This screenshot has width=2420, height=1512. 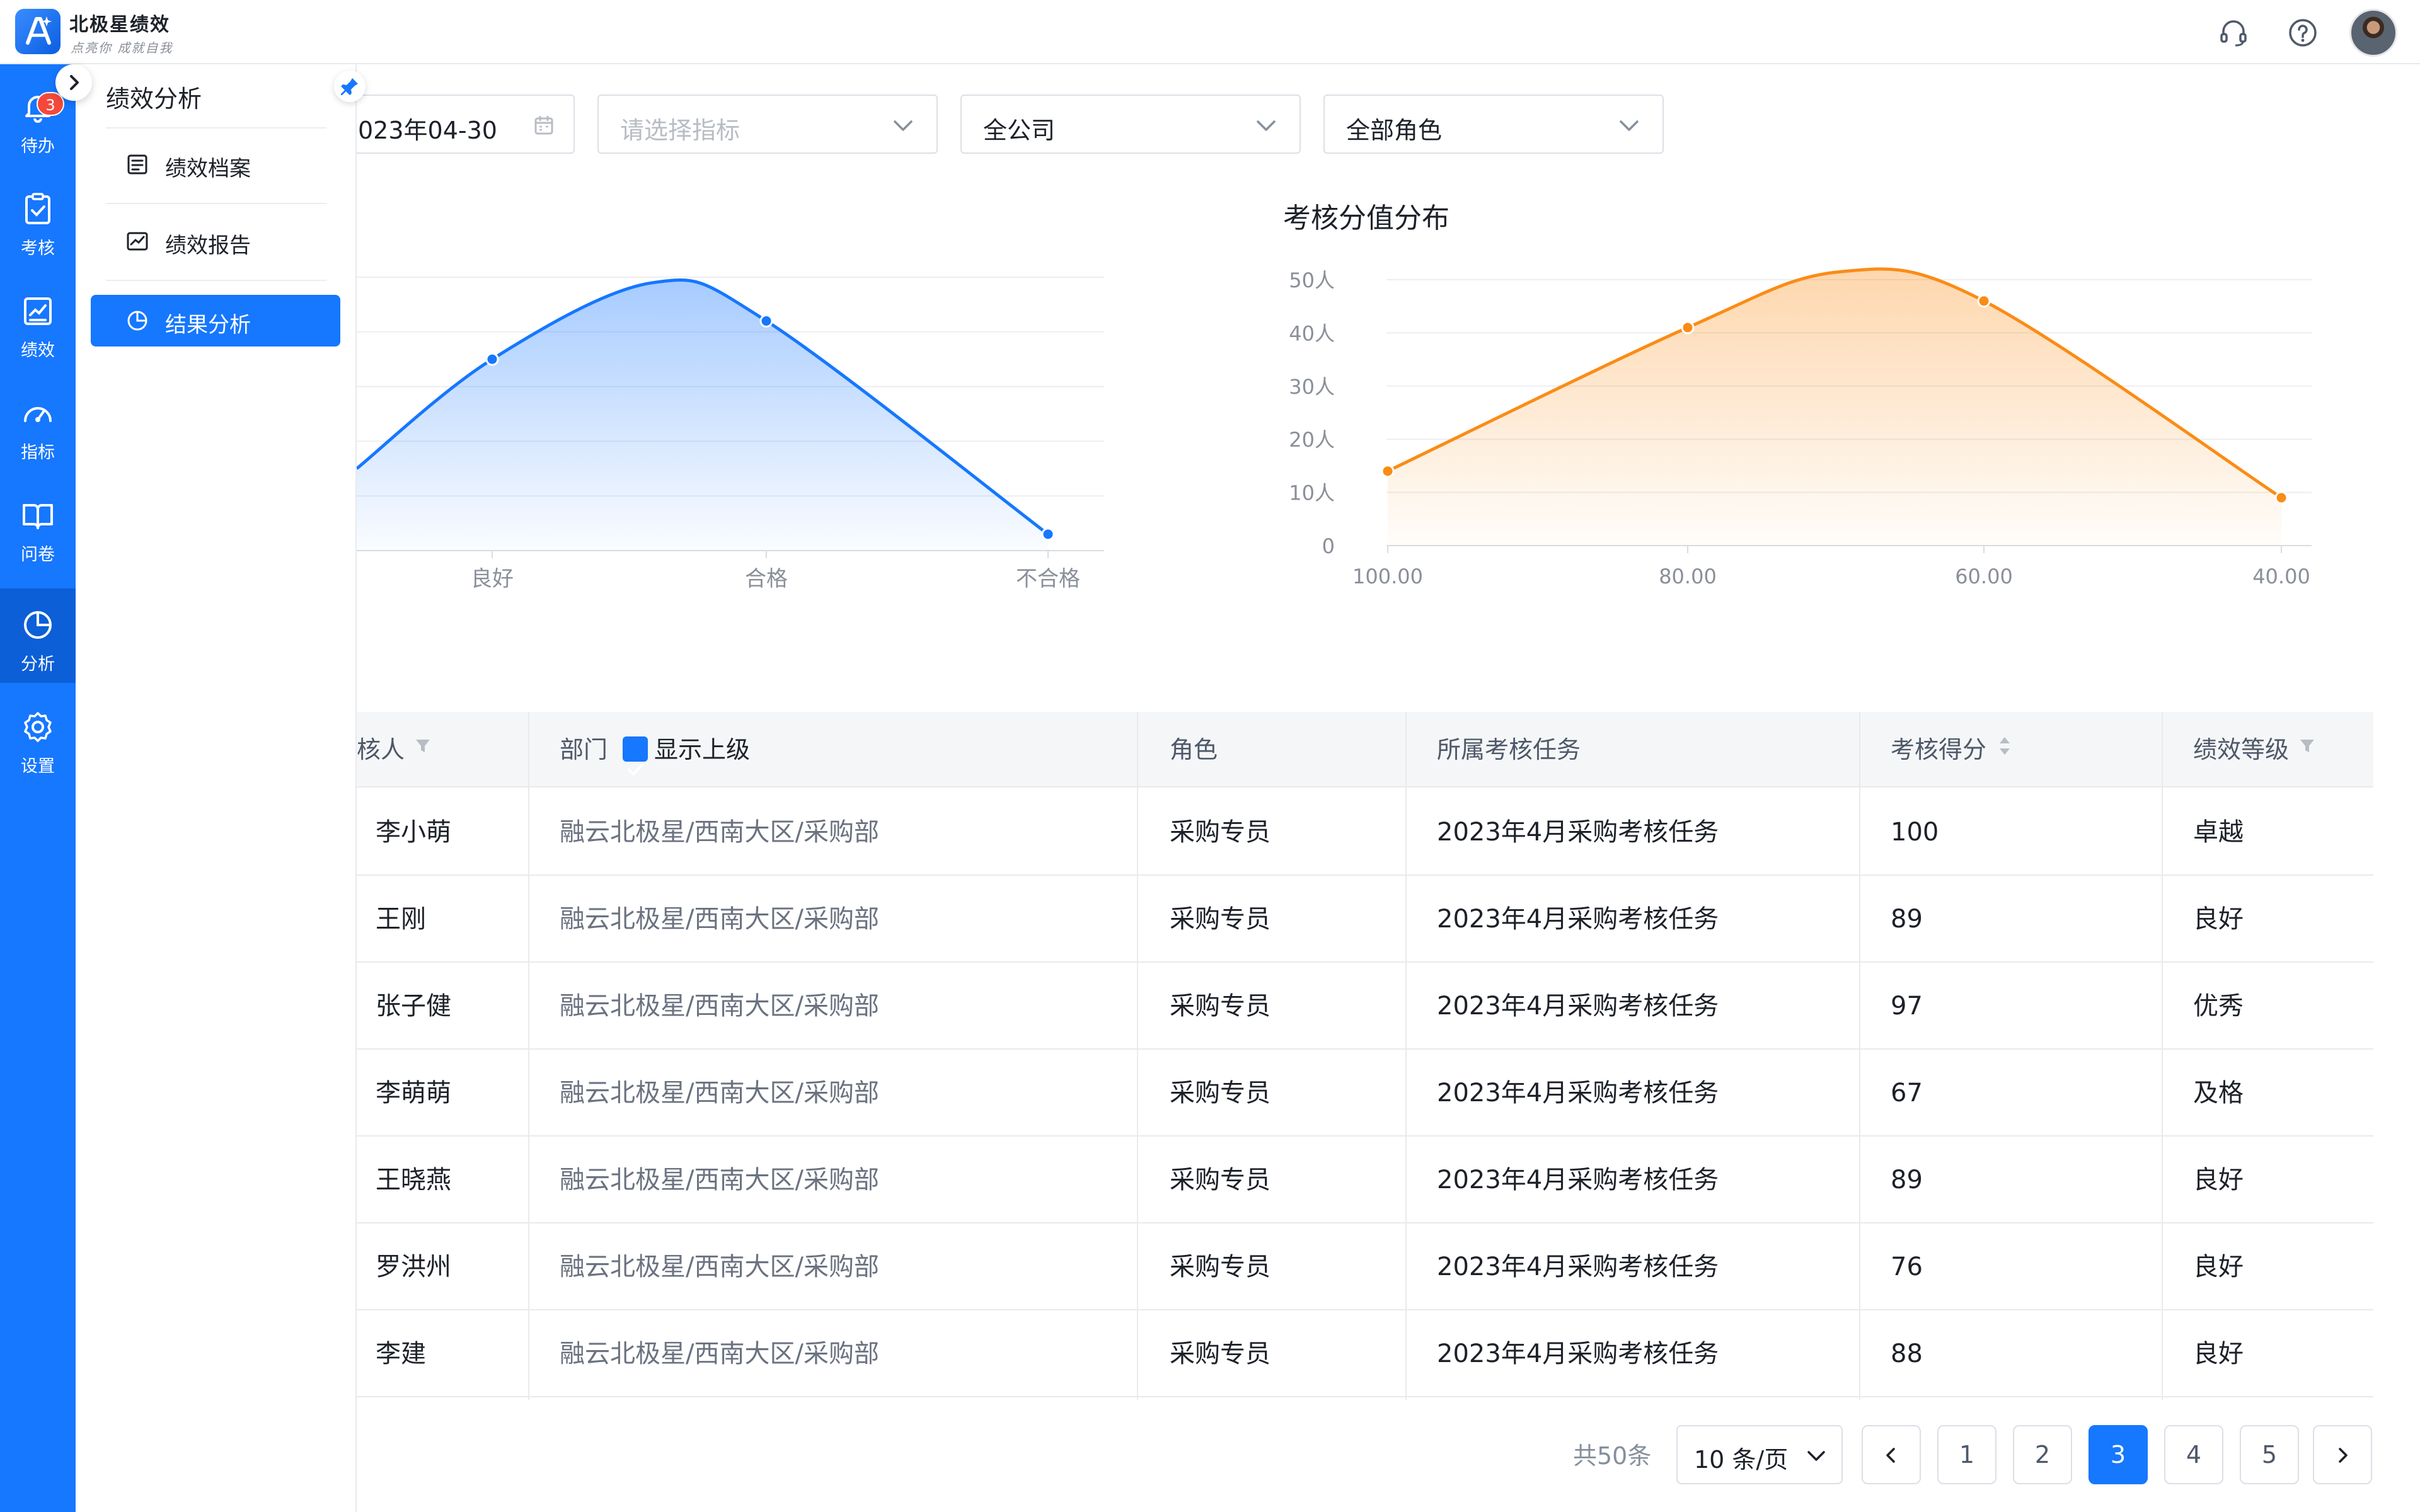 What do you see at coordinates (137, 321) in the screenshot?
I see `pie-chart-icon` at bounding box center [137, 321].